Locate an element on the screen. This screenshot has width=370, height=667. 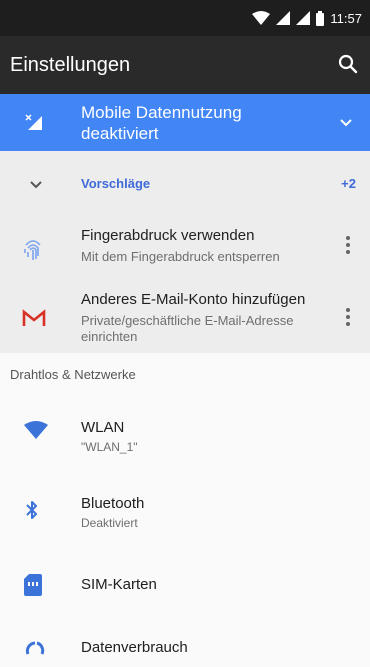
suggestions-header: Vorschläge +2 is located at coordinates (185, 185).